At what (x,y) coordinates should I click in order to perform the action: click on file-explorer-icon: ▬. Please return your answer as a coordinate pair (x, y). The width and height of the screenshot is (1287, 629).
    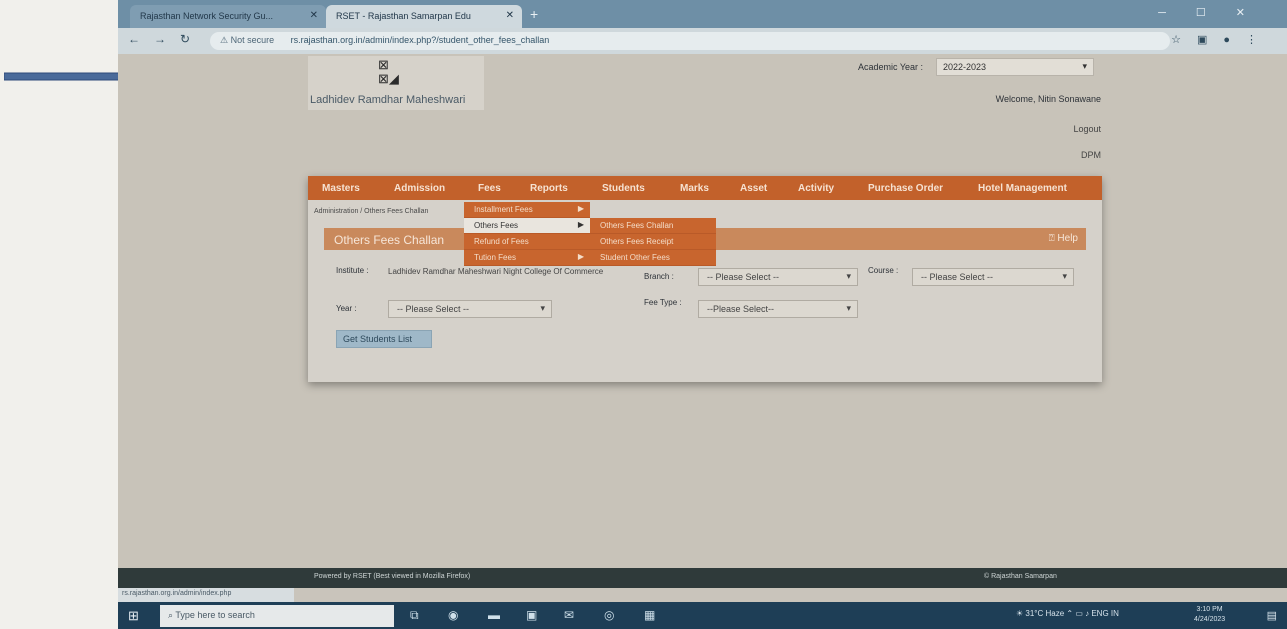
    Looking at the image, I should click on (494, 615).